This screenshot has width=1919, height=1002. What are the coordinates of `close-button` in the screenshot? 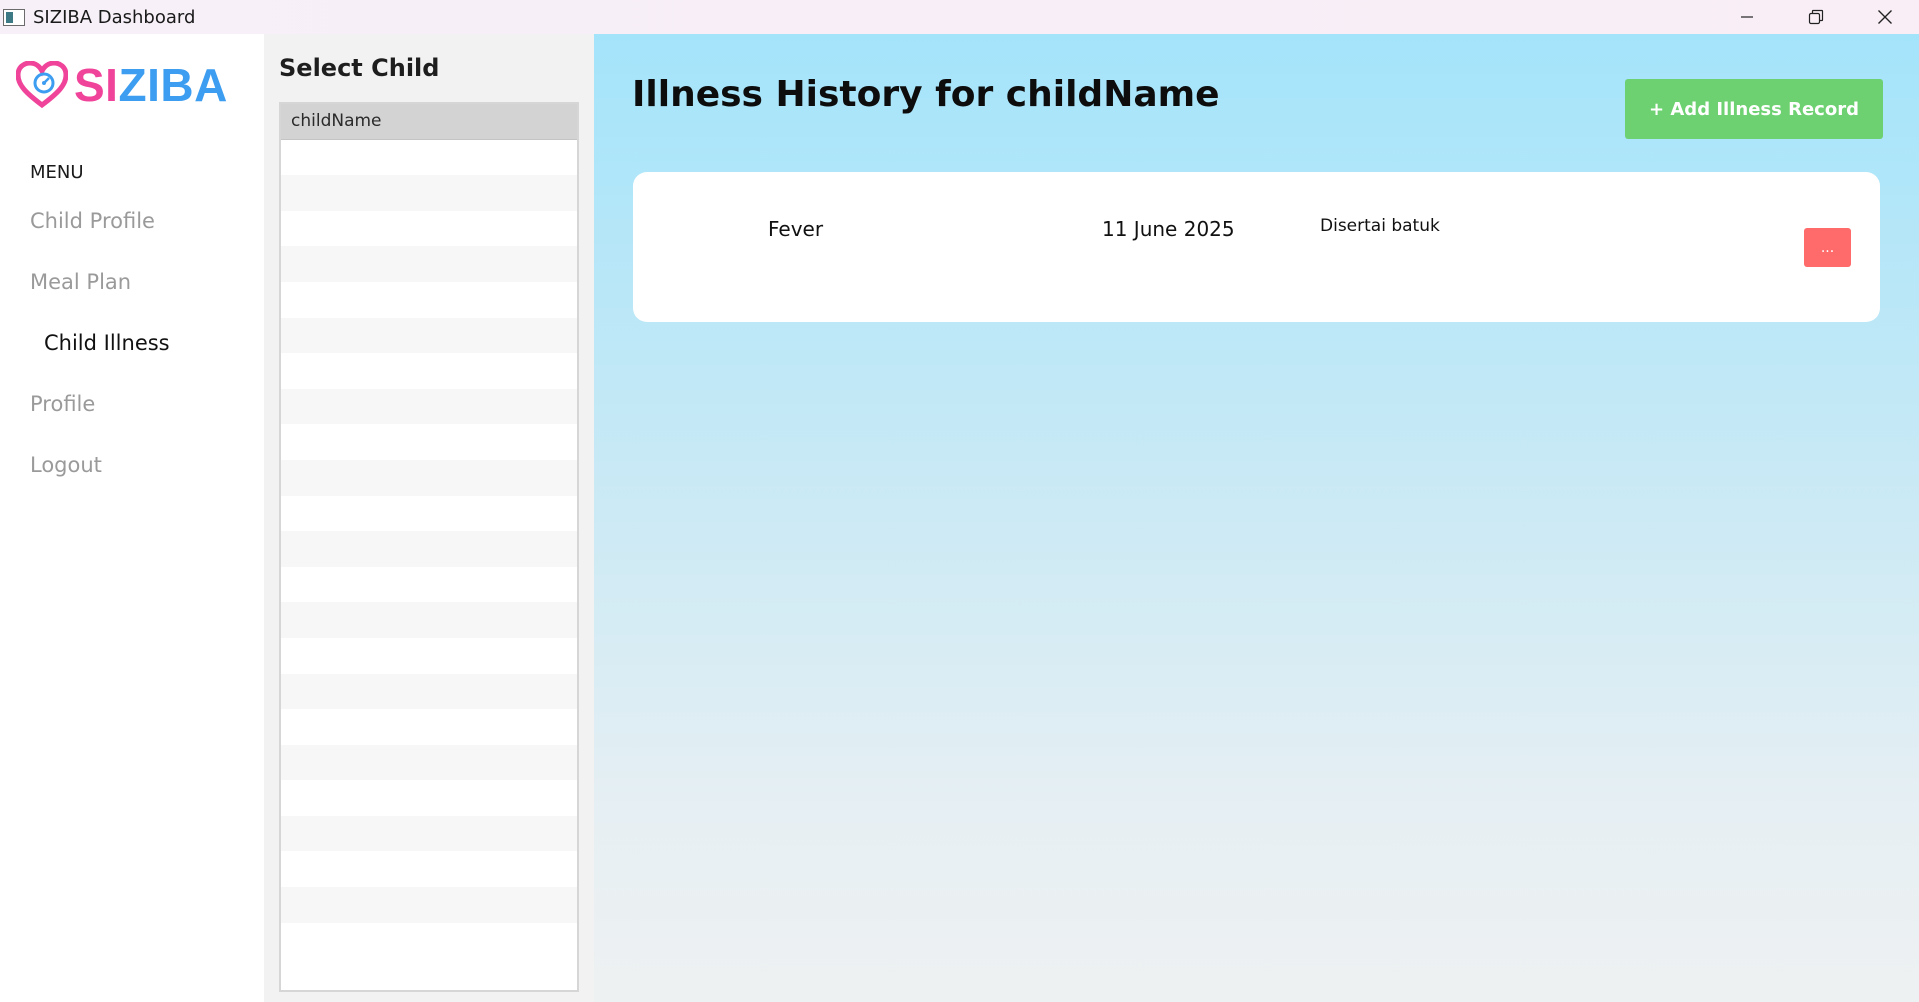 It's located at (1884, 17).